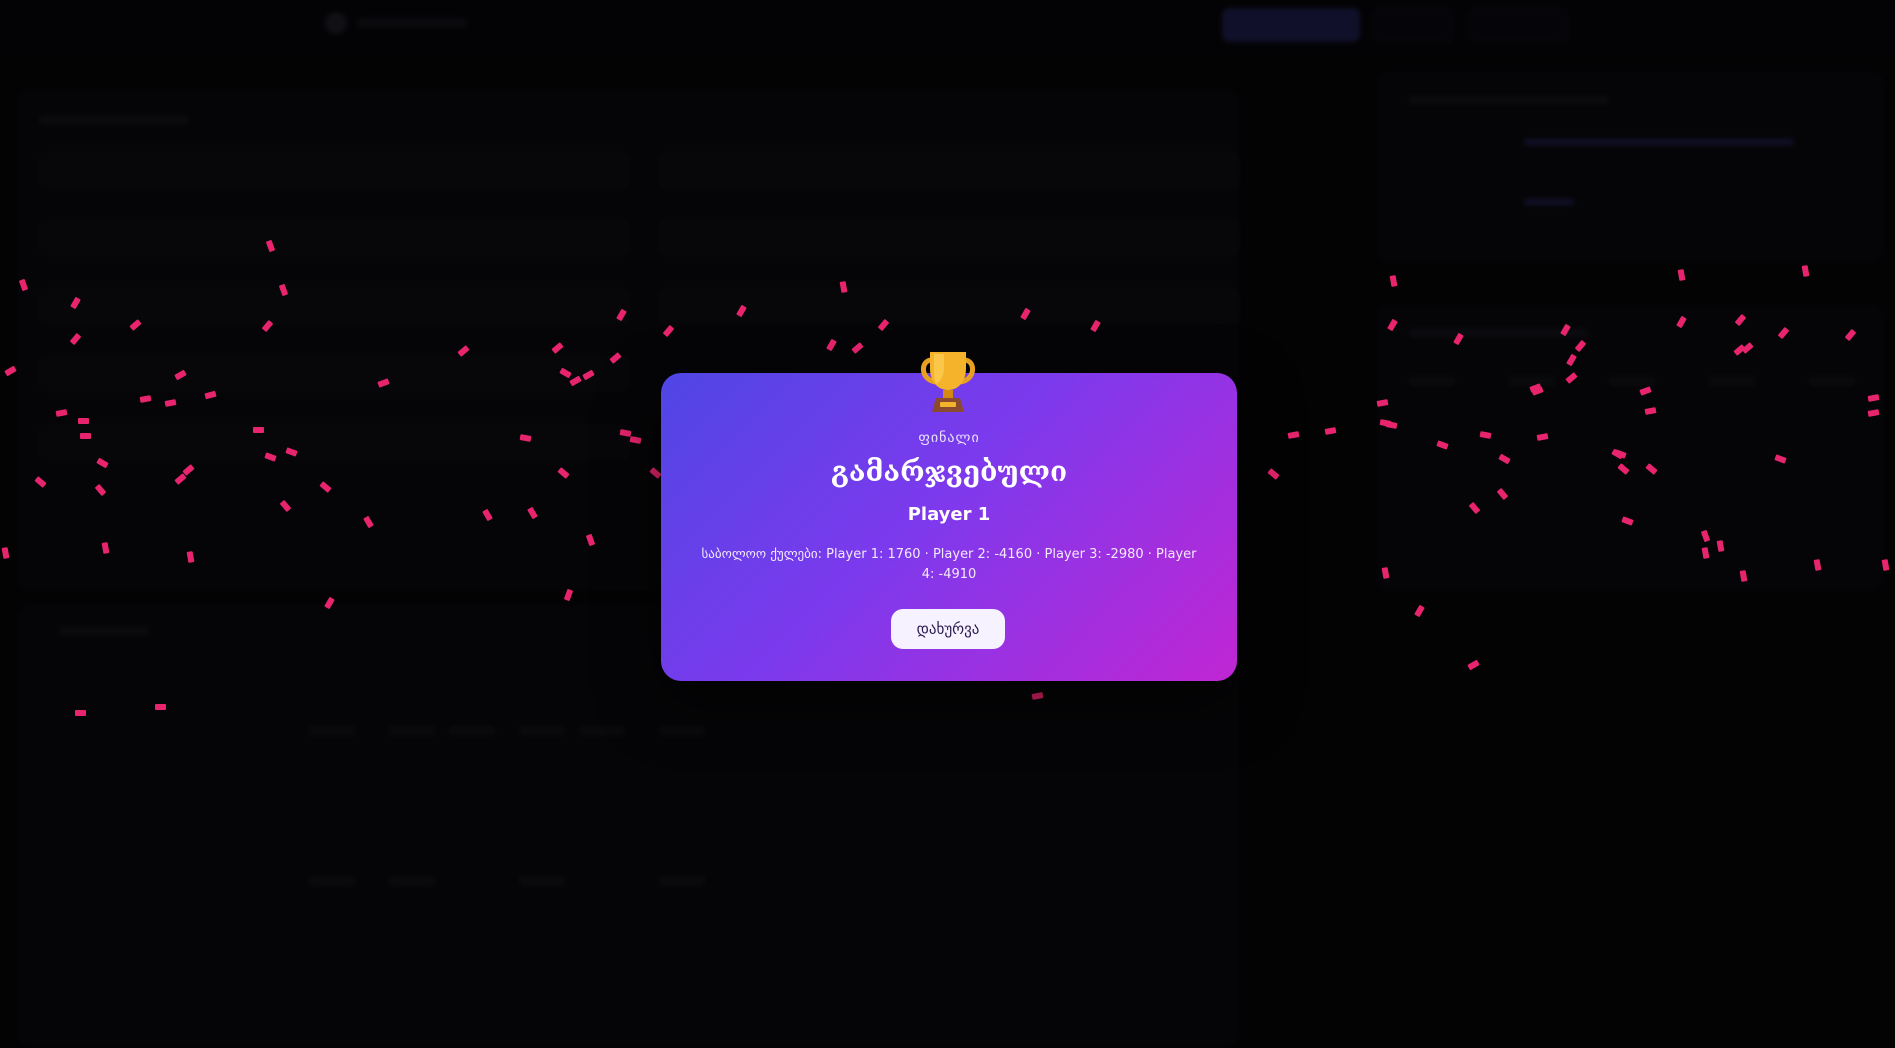 This screenshot has height=1048, width=1895. What do you see at coordinates (948, 382) in the screenshot?
I see `trophy-icon` at bounding box center [948, 382].